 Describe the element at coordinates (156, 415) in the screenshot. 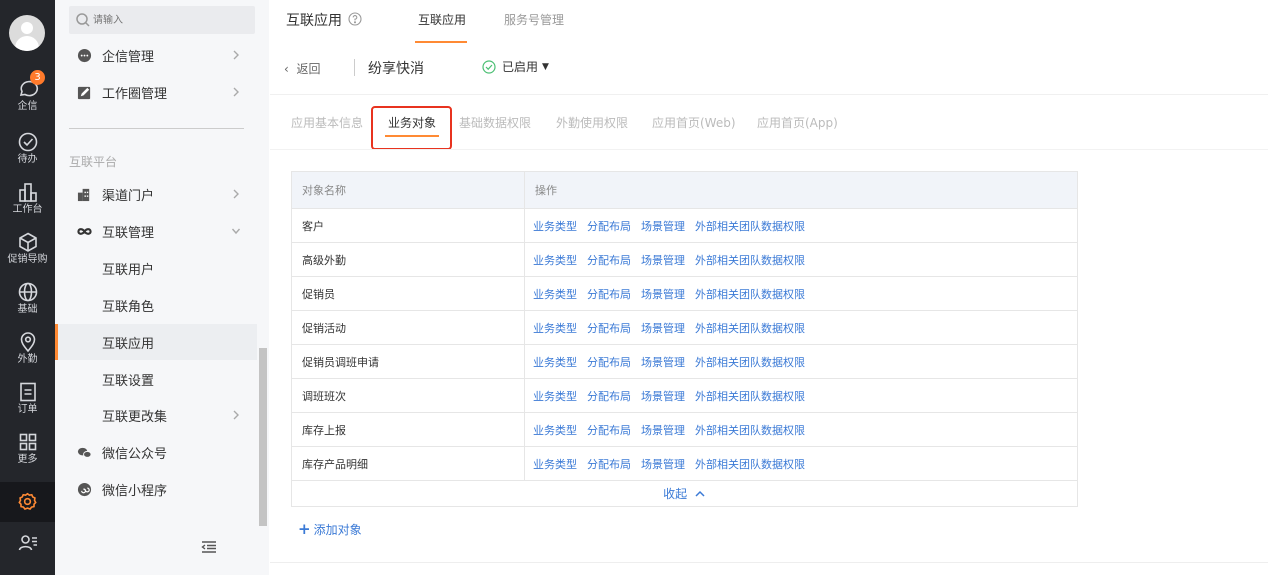

I see `sidebar-item-interconnect-changesets: 互联更改集` at that location.